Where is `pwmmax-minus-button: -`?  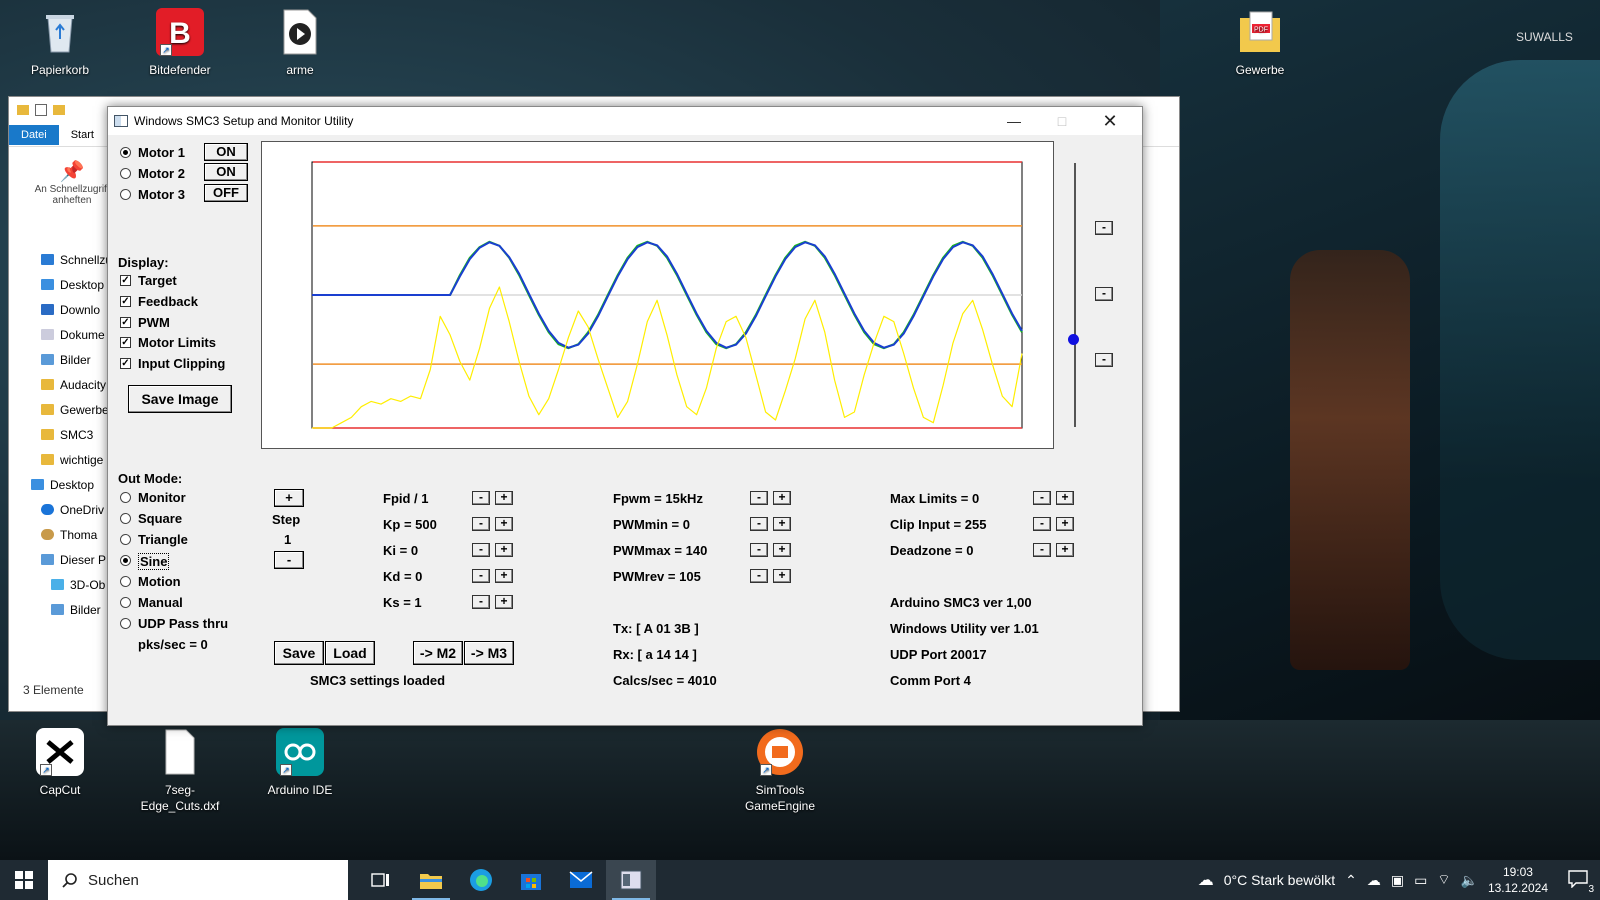
pwmmax-minus-button: - is located at coordinates (759, 550).